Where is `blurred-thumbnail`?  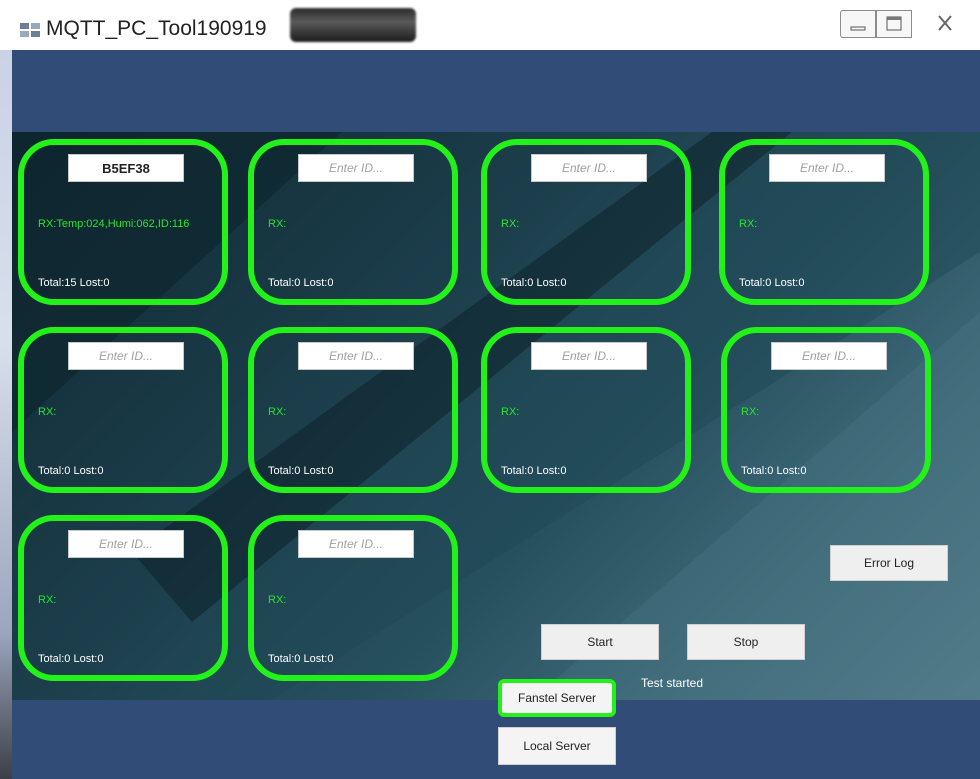 blurred-thumbnail is located at coordinates (353, 25).